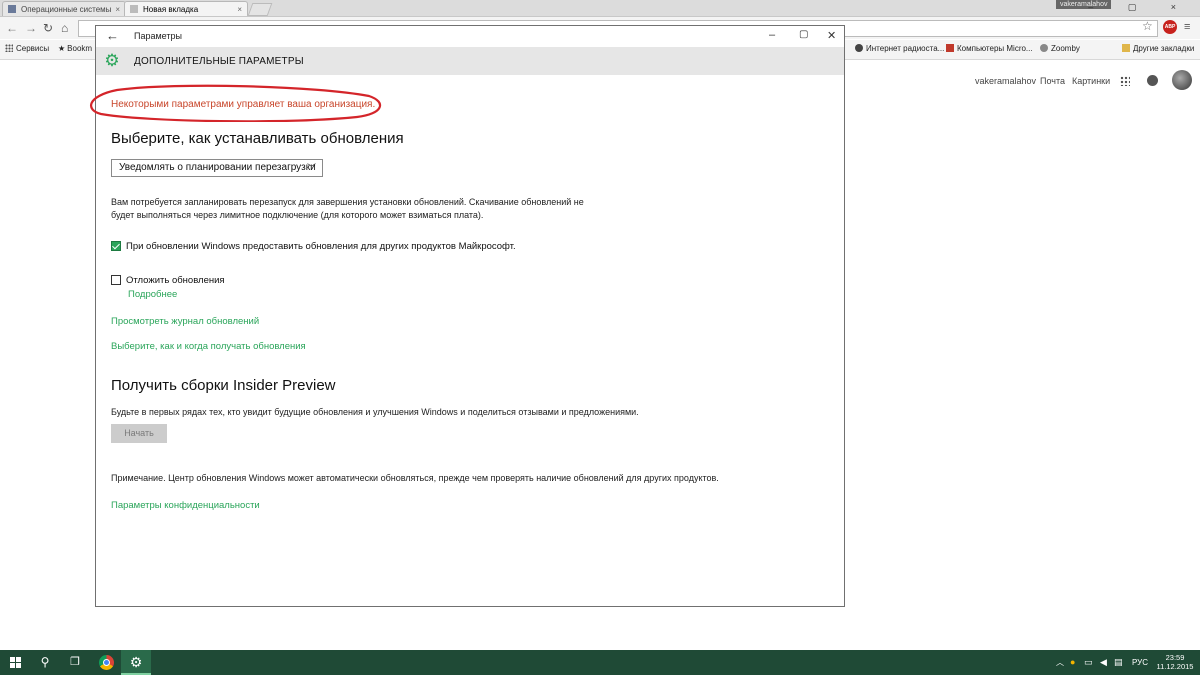 The width and height of the screenshot is (1200, 675). Describe the element at coordinates (1126, 48) in the screenshot. I see `folder-icon` at that location.